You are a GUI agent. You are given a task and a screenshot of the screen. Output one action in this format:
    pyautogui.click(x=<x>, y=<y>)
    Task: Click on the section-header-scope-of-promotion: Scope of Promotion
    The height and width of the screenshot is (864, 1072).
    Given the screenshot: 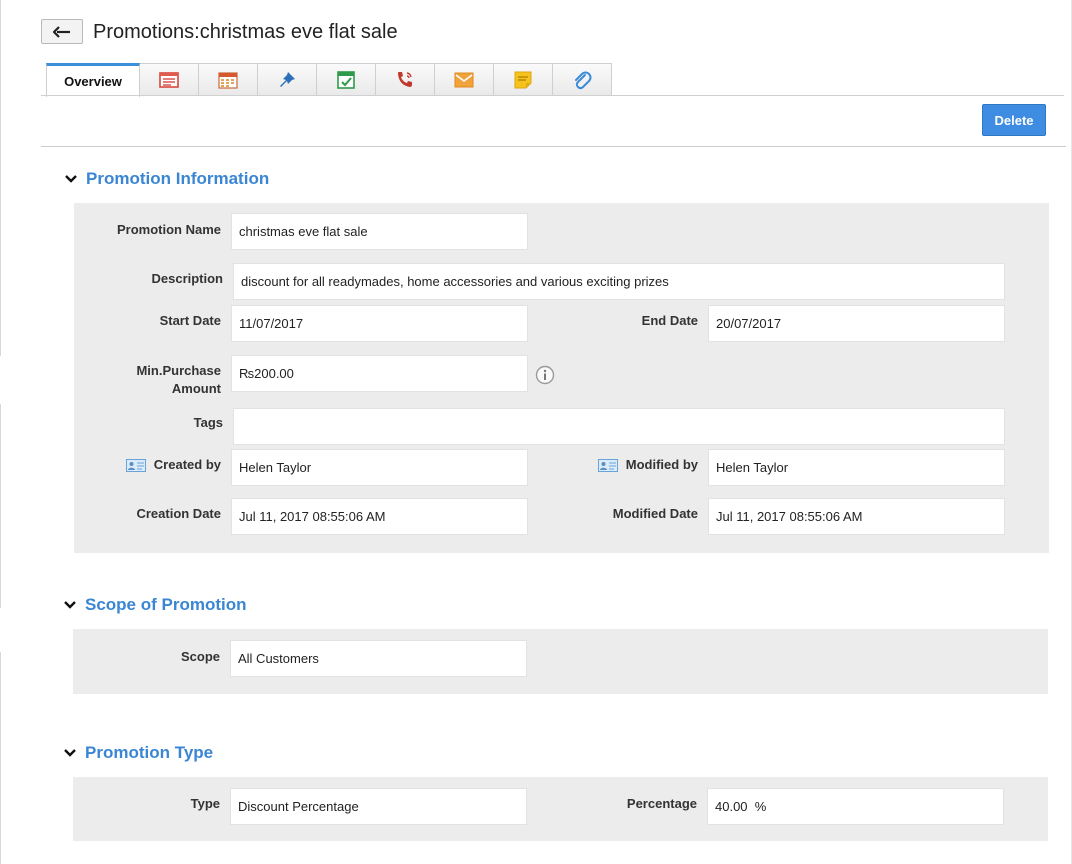 What is the action you would take?
    pyautogui.click(x=155, y=605)
    